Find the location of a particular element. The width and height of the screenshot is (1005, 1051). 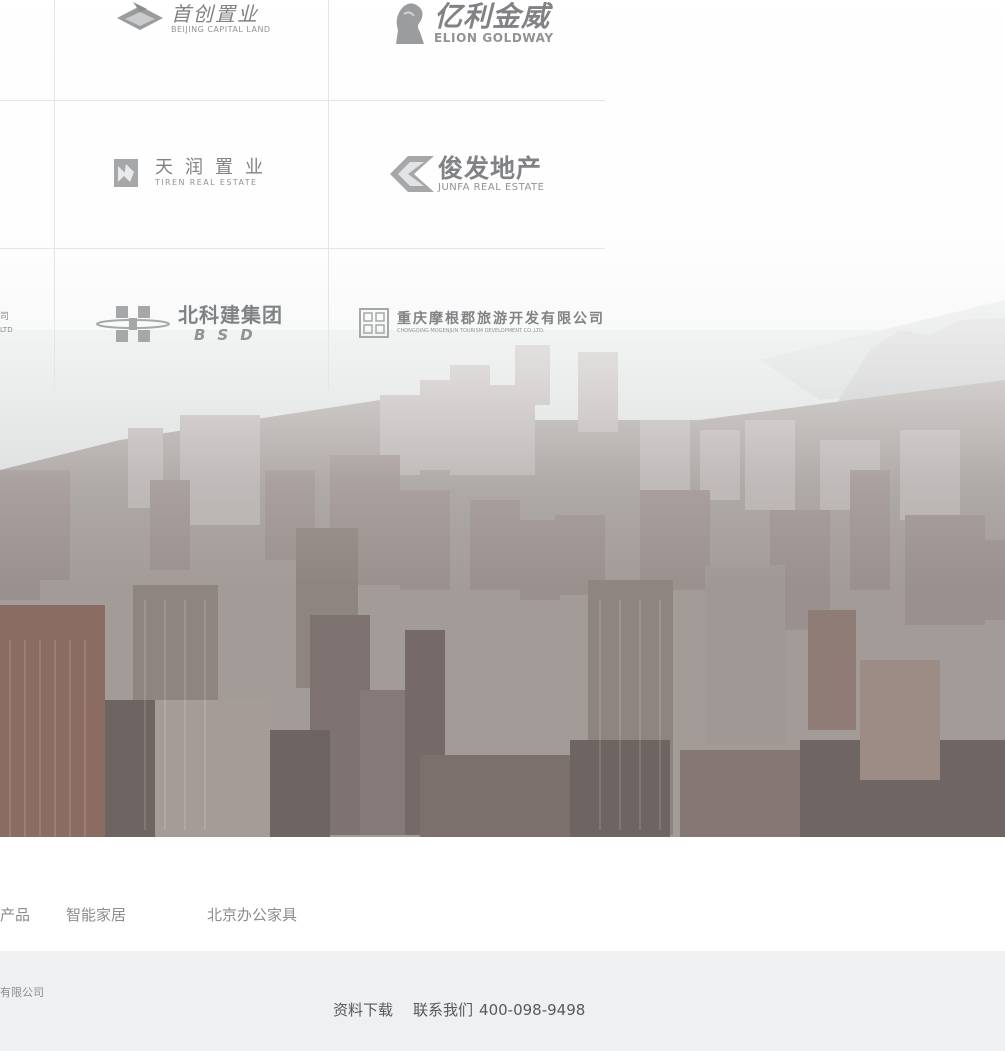

product-link: 智能家居 is located at coordinates (96, 914).